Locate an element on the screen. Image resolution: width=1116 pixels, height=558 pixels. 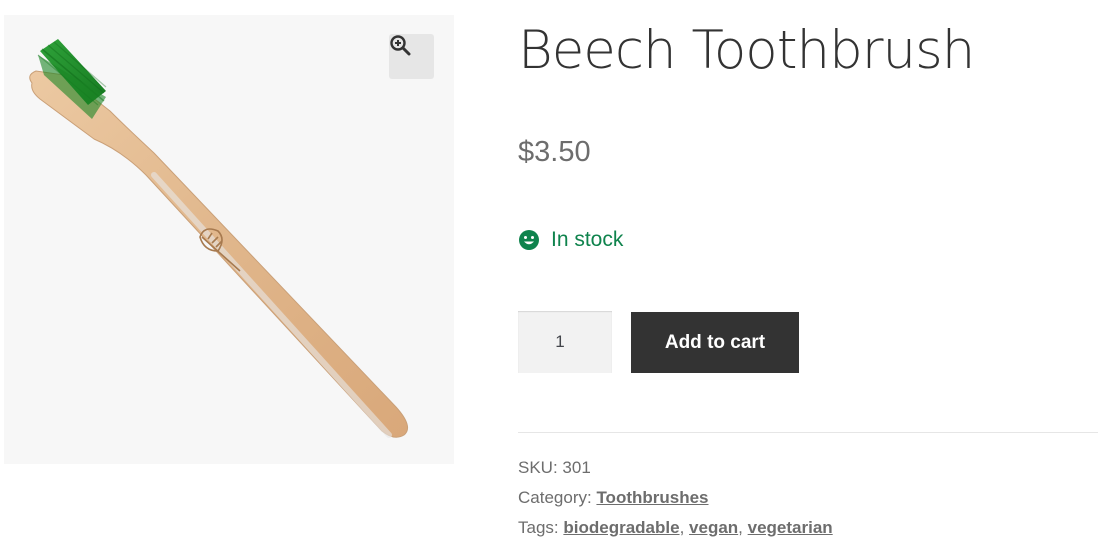
tag-link-vegan: vegan is located at coordinates (713, 527).